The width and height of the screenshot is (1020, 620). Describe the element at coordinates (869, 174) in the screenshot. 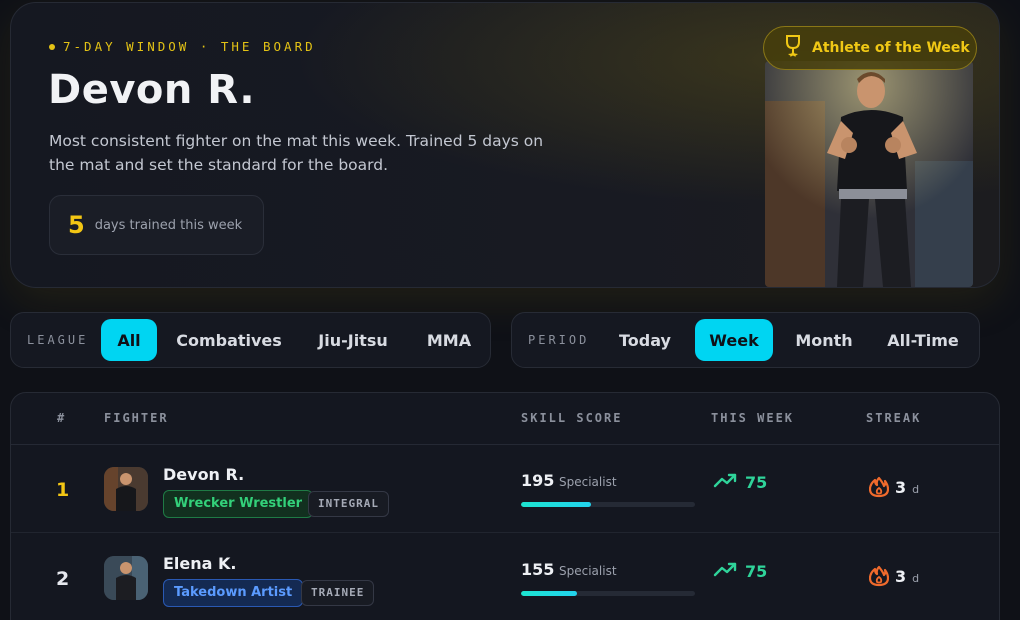

I see `athlete-photo` at that location.